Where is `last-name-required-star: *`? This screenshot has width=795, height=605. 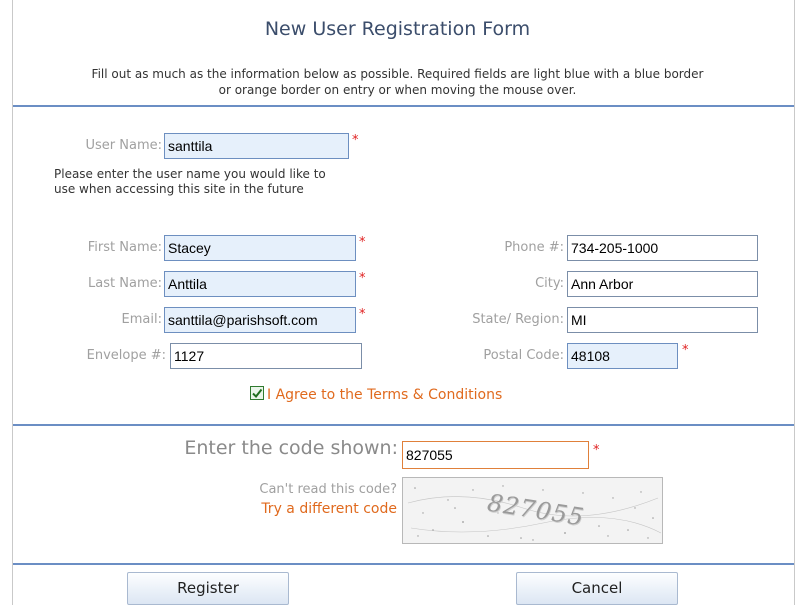
last-name-required-star: * is located at coordinates (362, 278).